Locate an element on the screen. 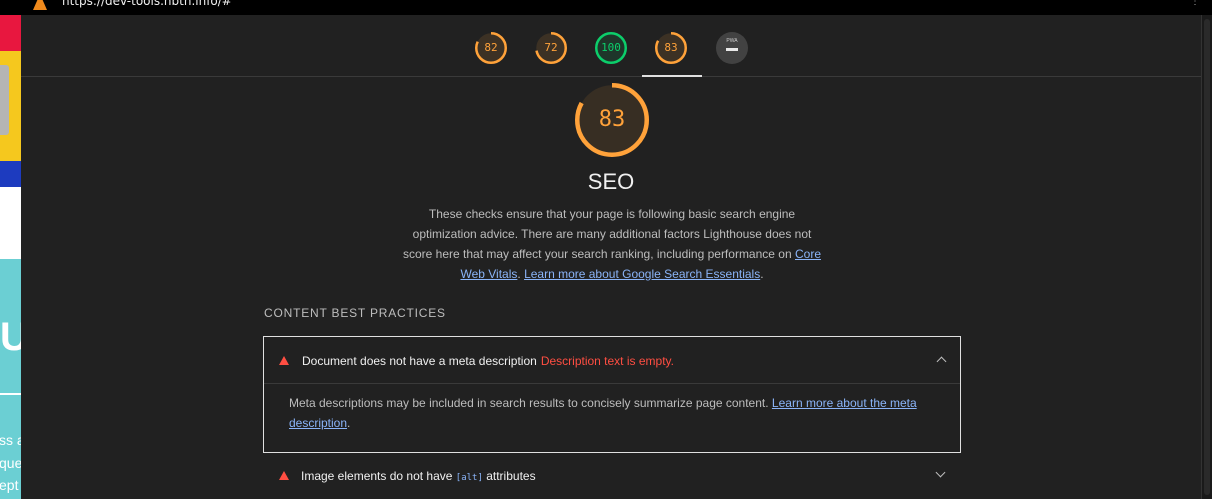 The image size is (1212, 499). gauge-performance: 82 is located at coordinates (491, 48).